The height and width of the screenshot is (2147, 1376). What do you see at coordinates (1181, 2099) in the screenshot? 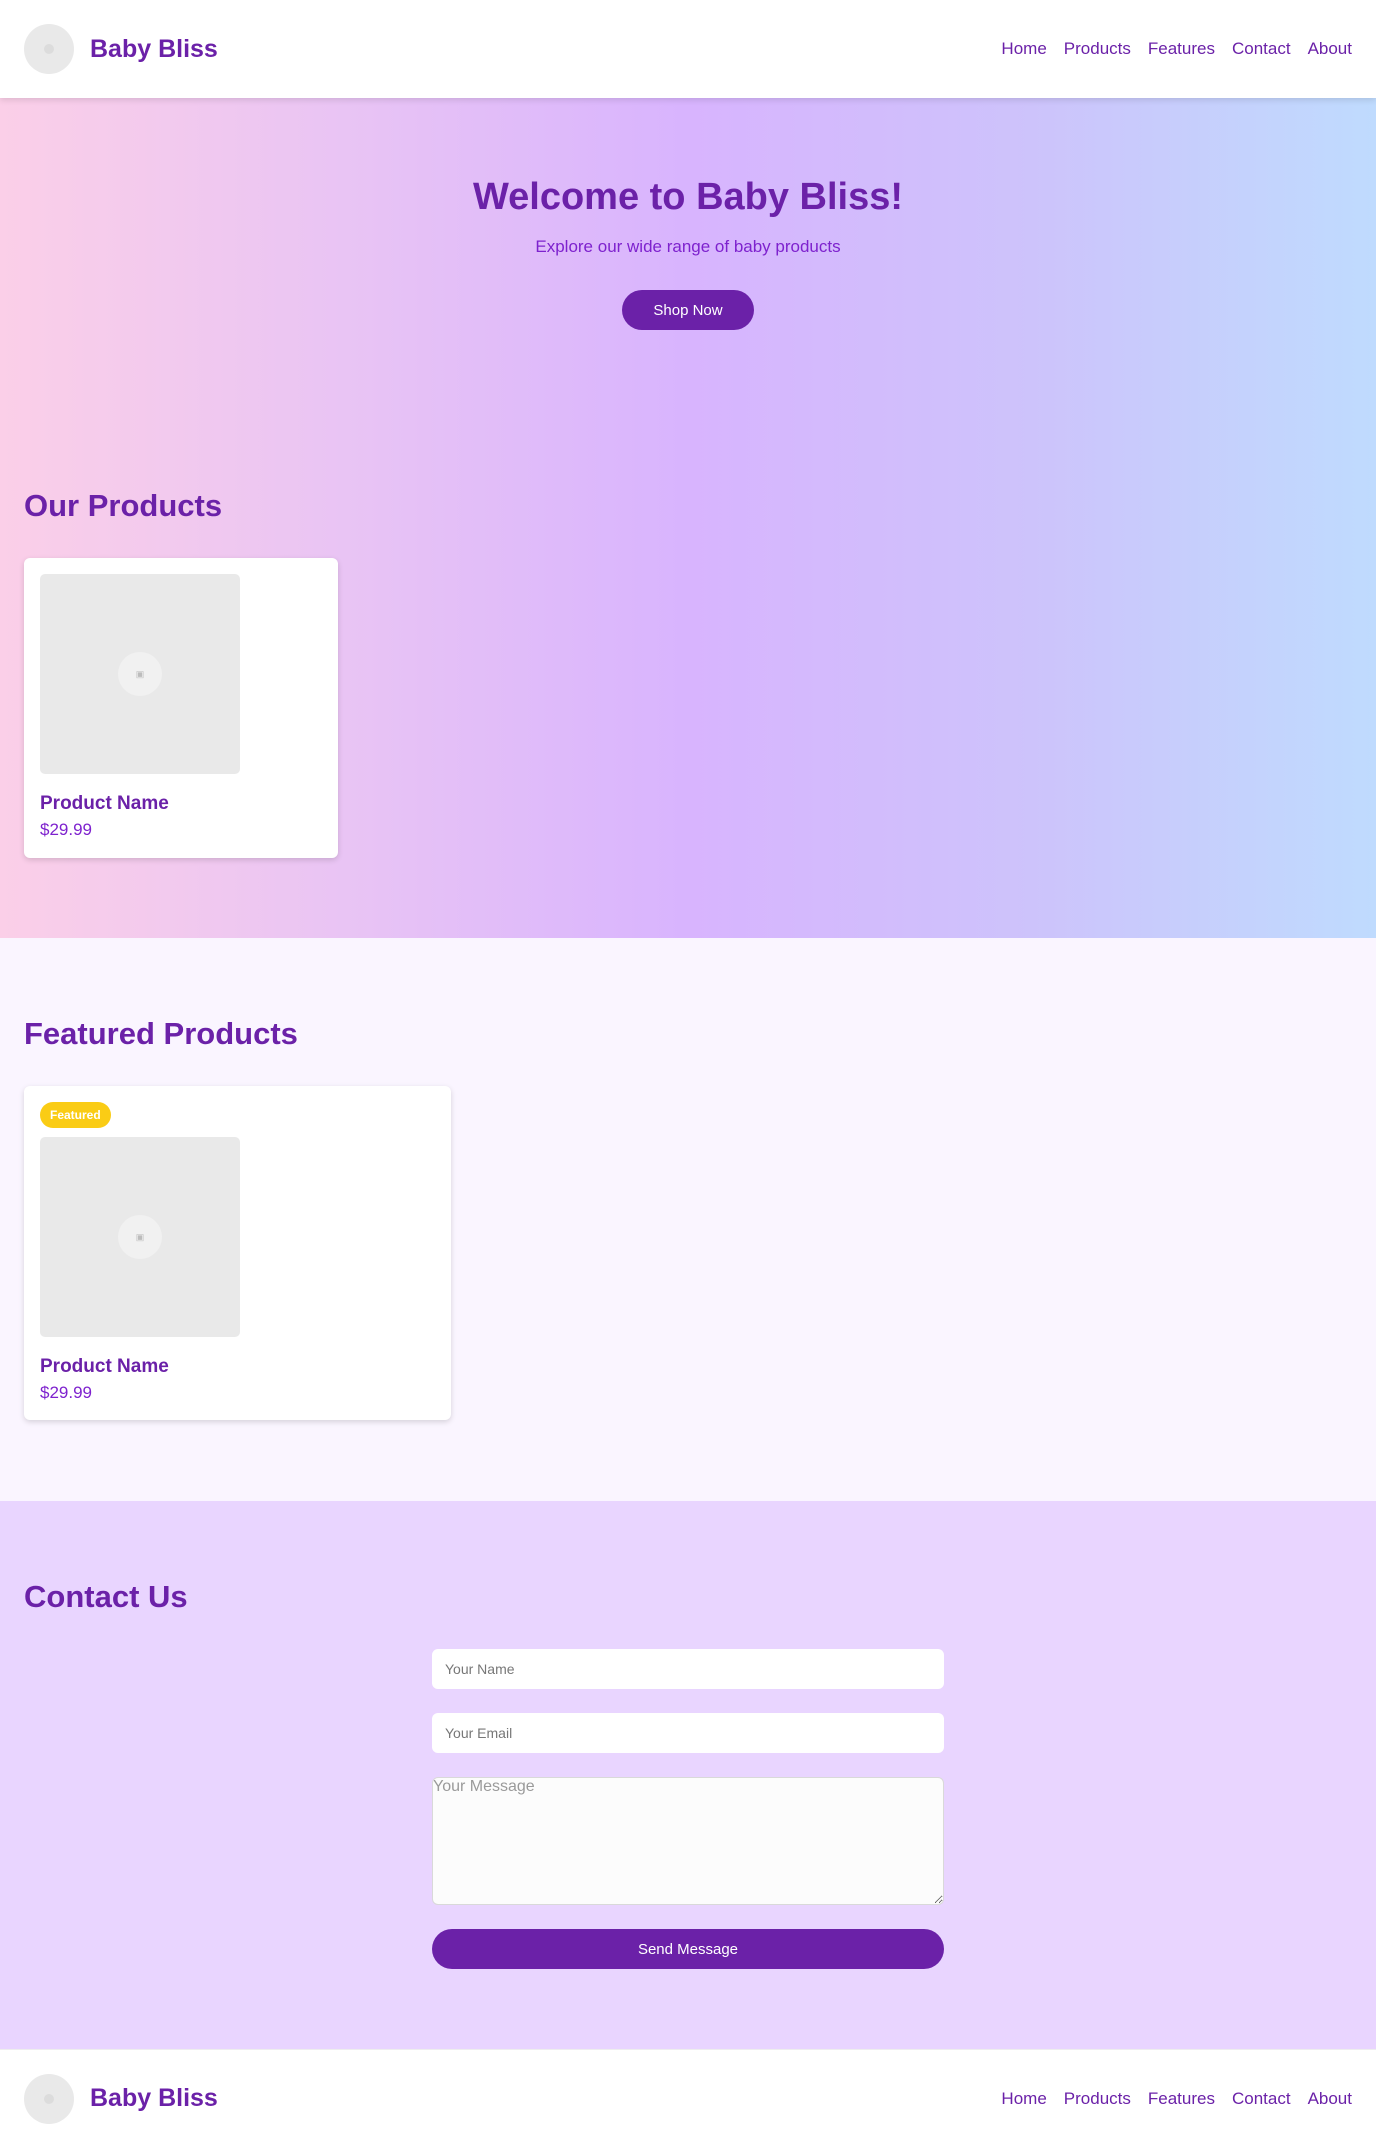
I see `footer-link-features: Features` at bounding box center [1181, 2099].